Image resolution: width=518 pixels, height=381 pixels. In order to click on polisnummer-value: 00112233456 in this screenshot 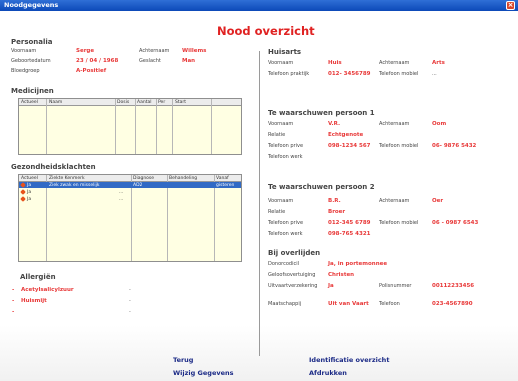, I will do `click(453, 286)`.